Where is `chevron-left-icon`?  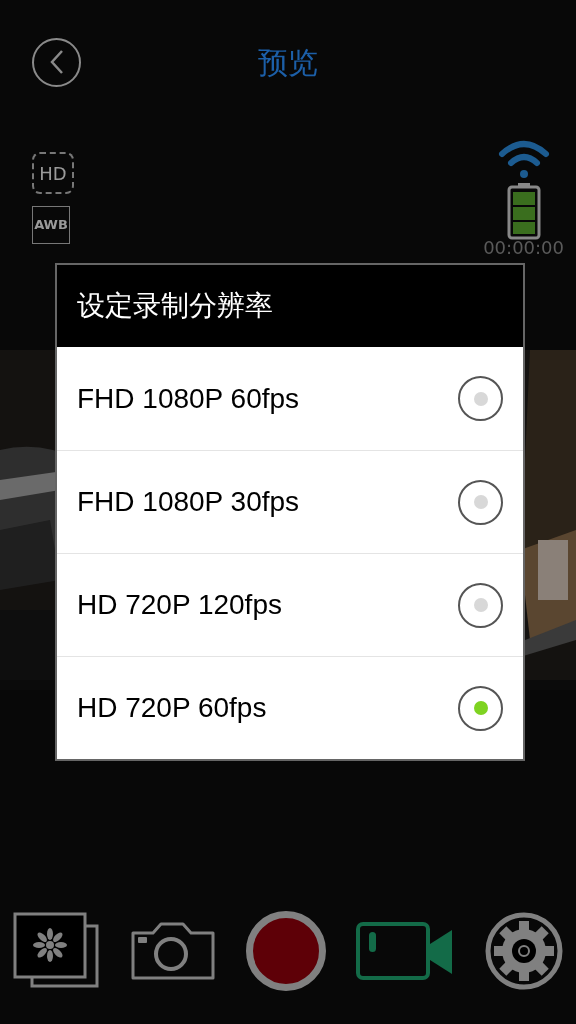 chevron-left-icon is located at coordinates (56, 62).